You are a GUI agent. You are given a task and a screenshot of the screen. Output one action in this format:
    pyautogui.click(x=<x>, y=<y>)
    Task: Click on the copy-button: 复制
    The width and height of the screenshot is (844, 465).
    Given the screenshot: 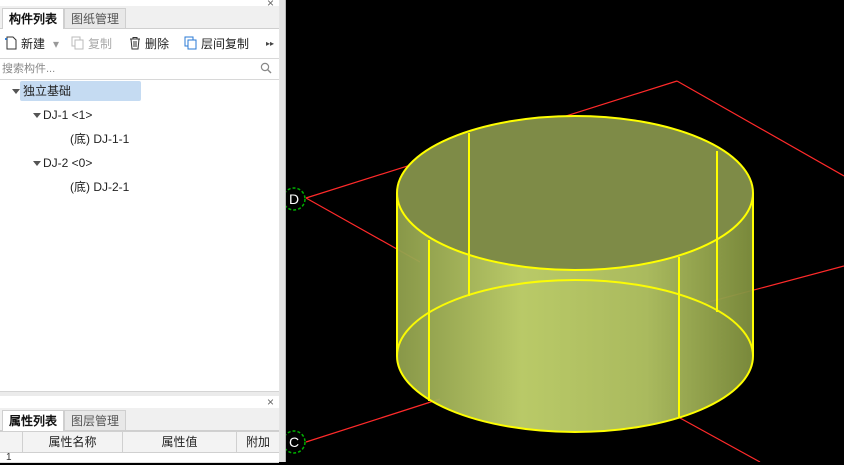 What is the action you would take?
    pyautogui.click(x=91, y=44)
    